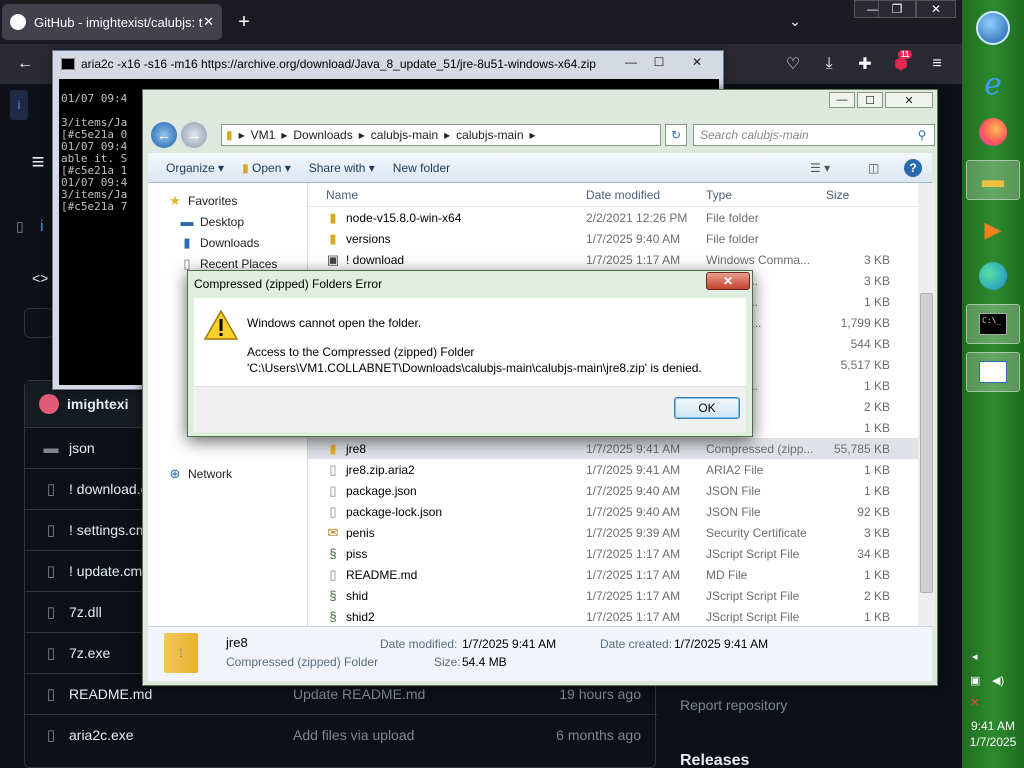  What do you see at coordinates (697, 62) in the screenshot?
I see `console-close-button: ✕` at bounding box center [697, 62].